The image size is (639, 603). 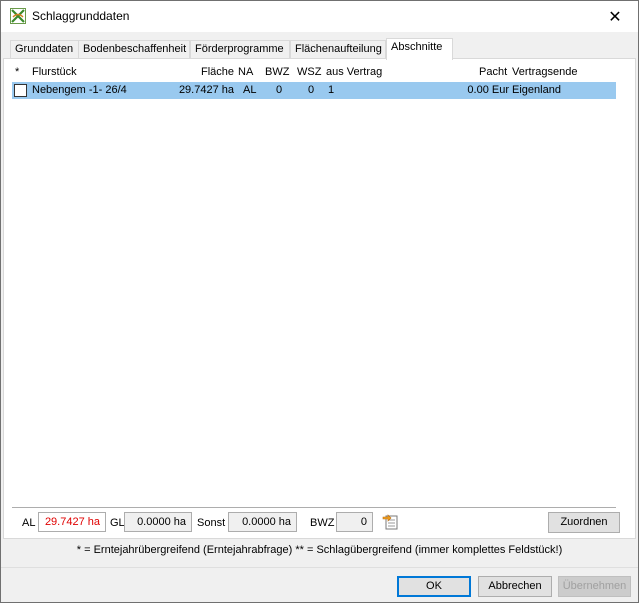 What do you see at coordinates (240, 49) in the screenshot?
I see `tab-foerderprogramme: Förderprogramme` at bounding box center [240, 49].